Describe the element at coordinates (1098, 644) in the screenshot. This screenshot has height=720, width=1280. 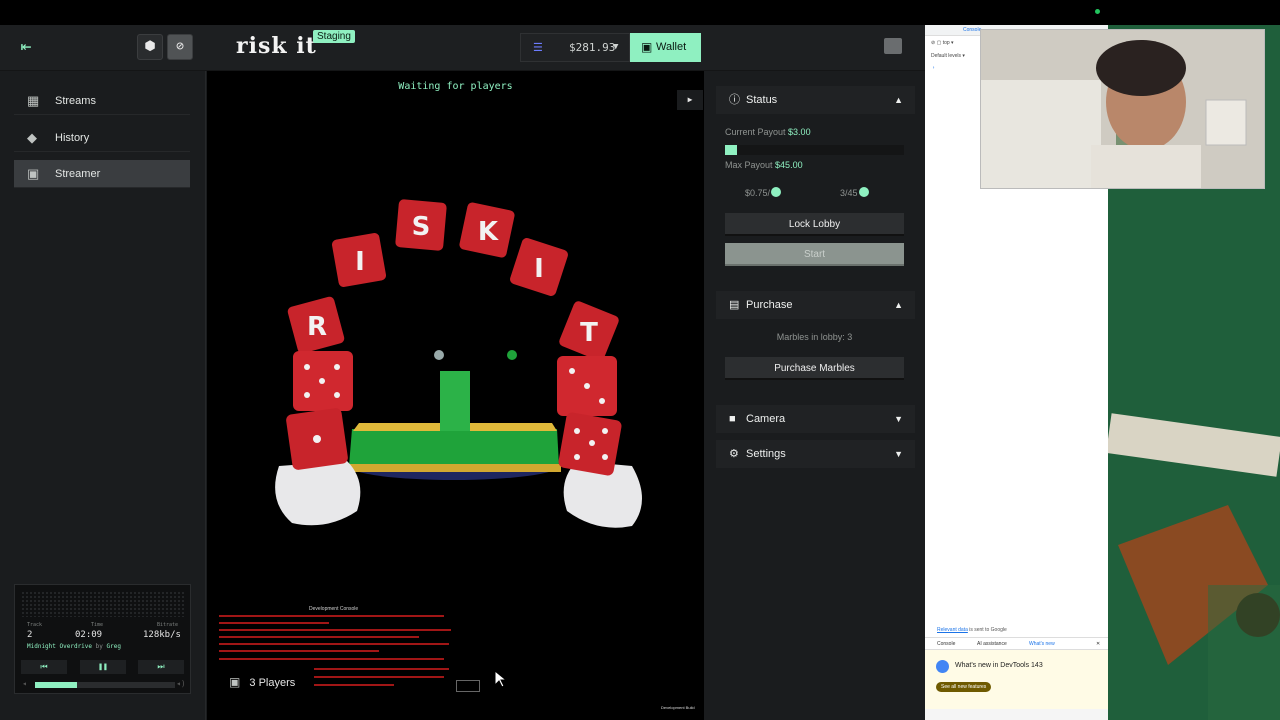
I see `close-icon: ✕` at that location.